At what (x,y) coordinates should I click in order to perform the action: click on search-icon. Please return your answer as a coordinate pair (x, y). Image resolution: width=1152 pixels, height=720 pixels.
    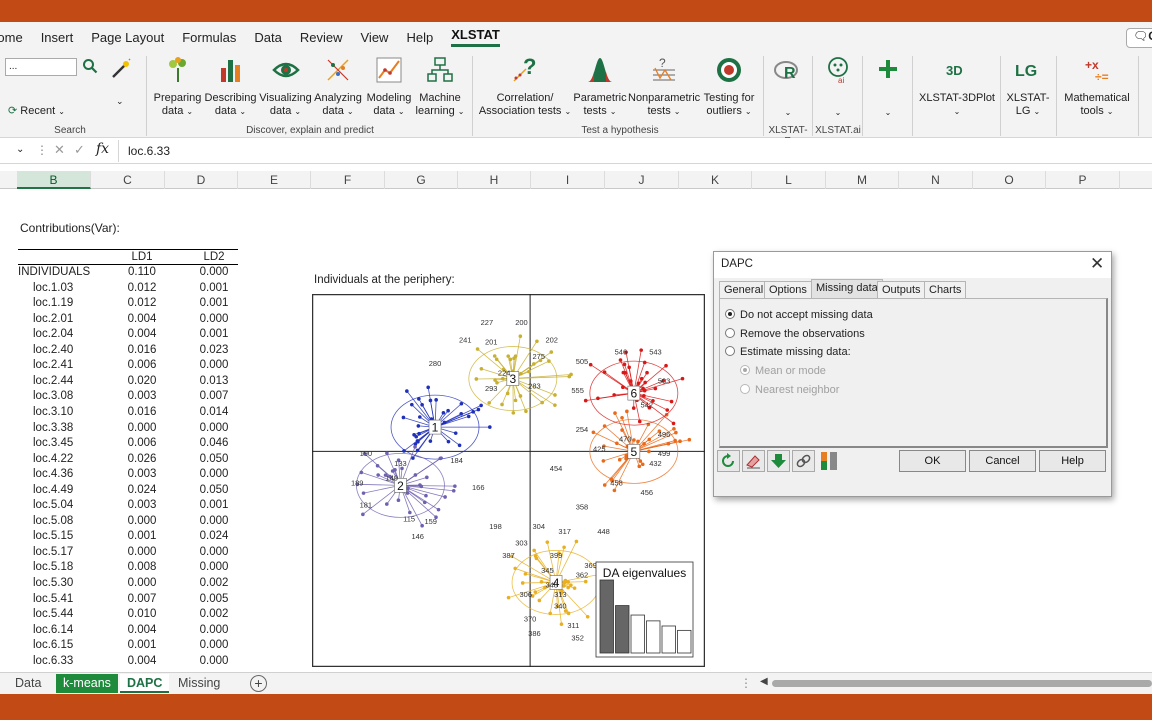
    Looking at the image, I should click on (90, 66).